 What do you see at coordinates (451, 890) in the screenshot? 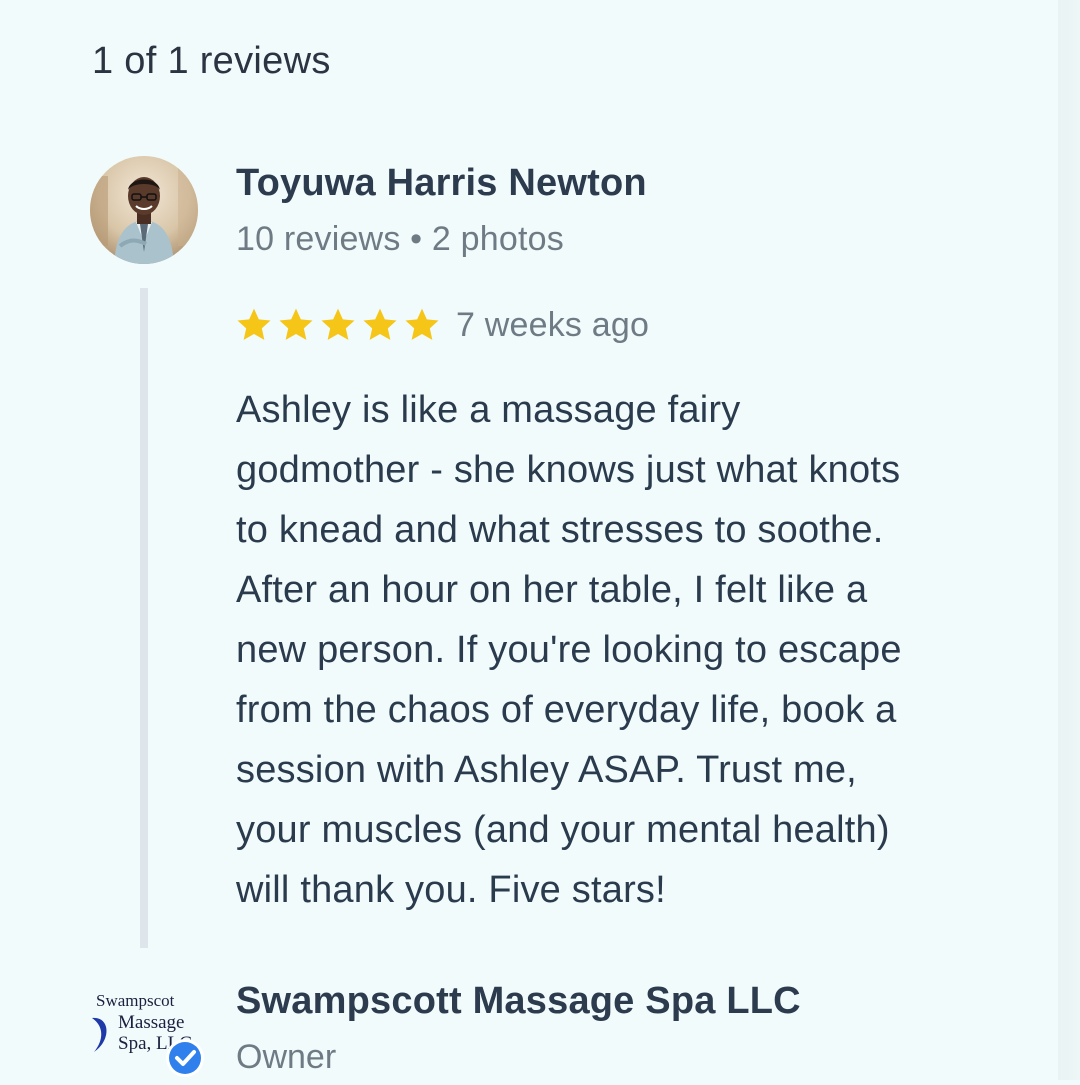
I see `review-text-line: will thank you. Five stars!` at bounding box center [451, 890].